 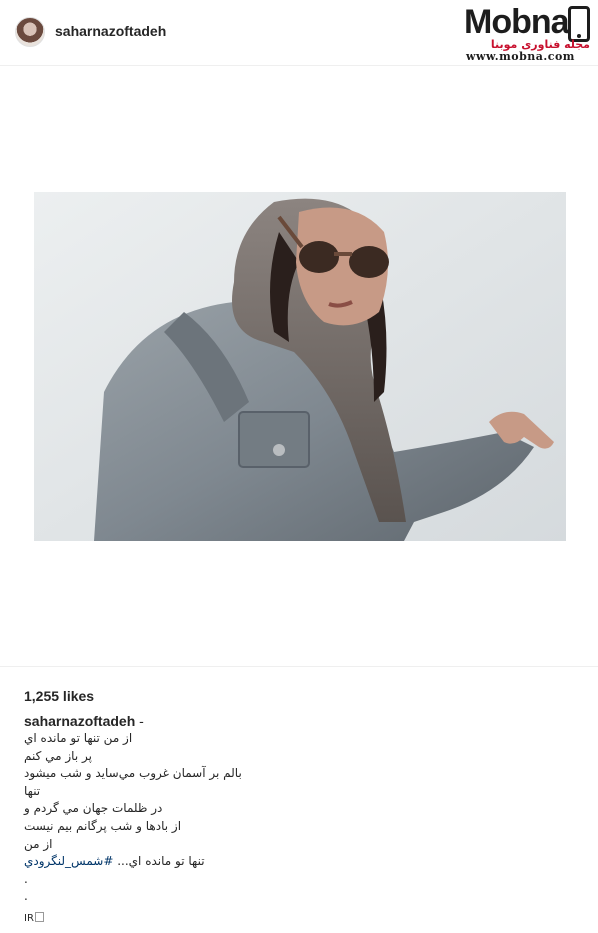 What do you see at coordinates (93, 808) in the screenshot?
I see `caption-line: در ظلمات جهان مي گردم و` at bounding box center [93, 808].